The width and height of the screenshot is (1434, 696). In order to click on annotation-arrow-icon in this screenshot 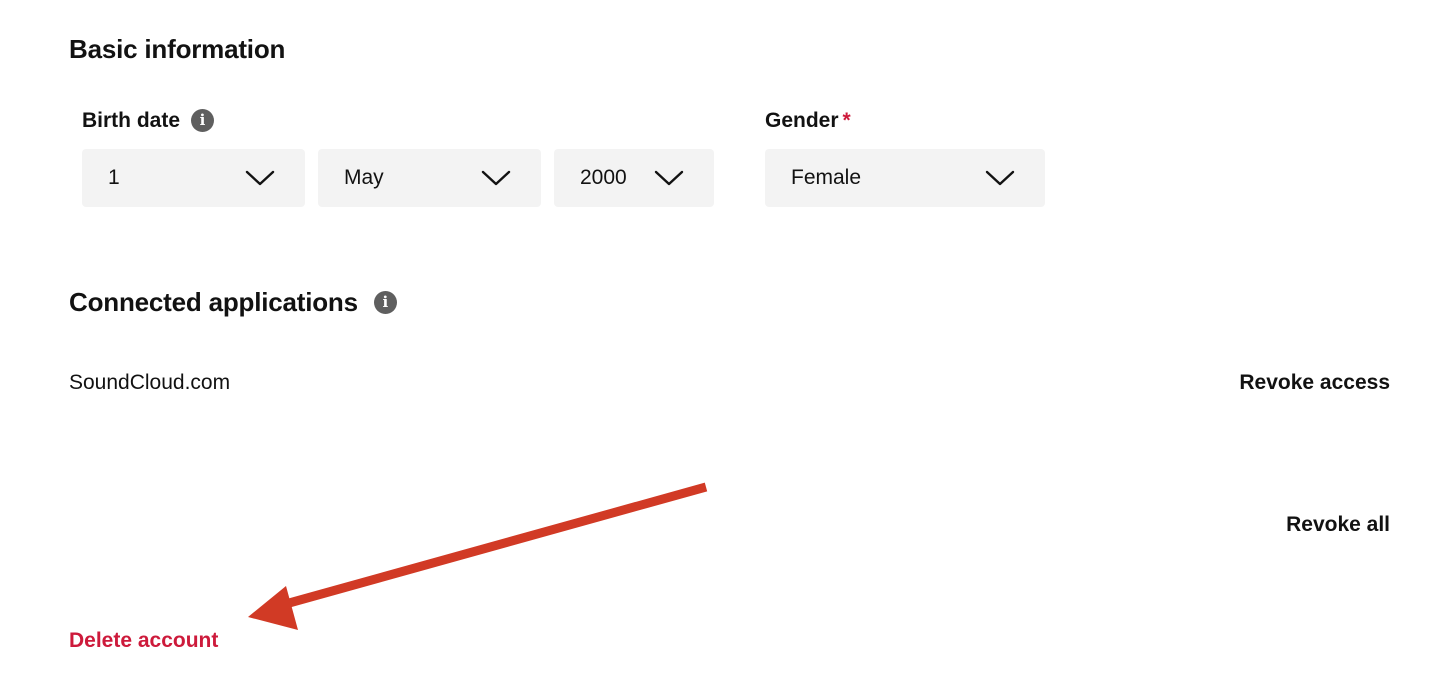, I will do `click(478, 556)`.